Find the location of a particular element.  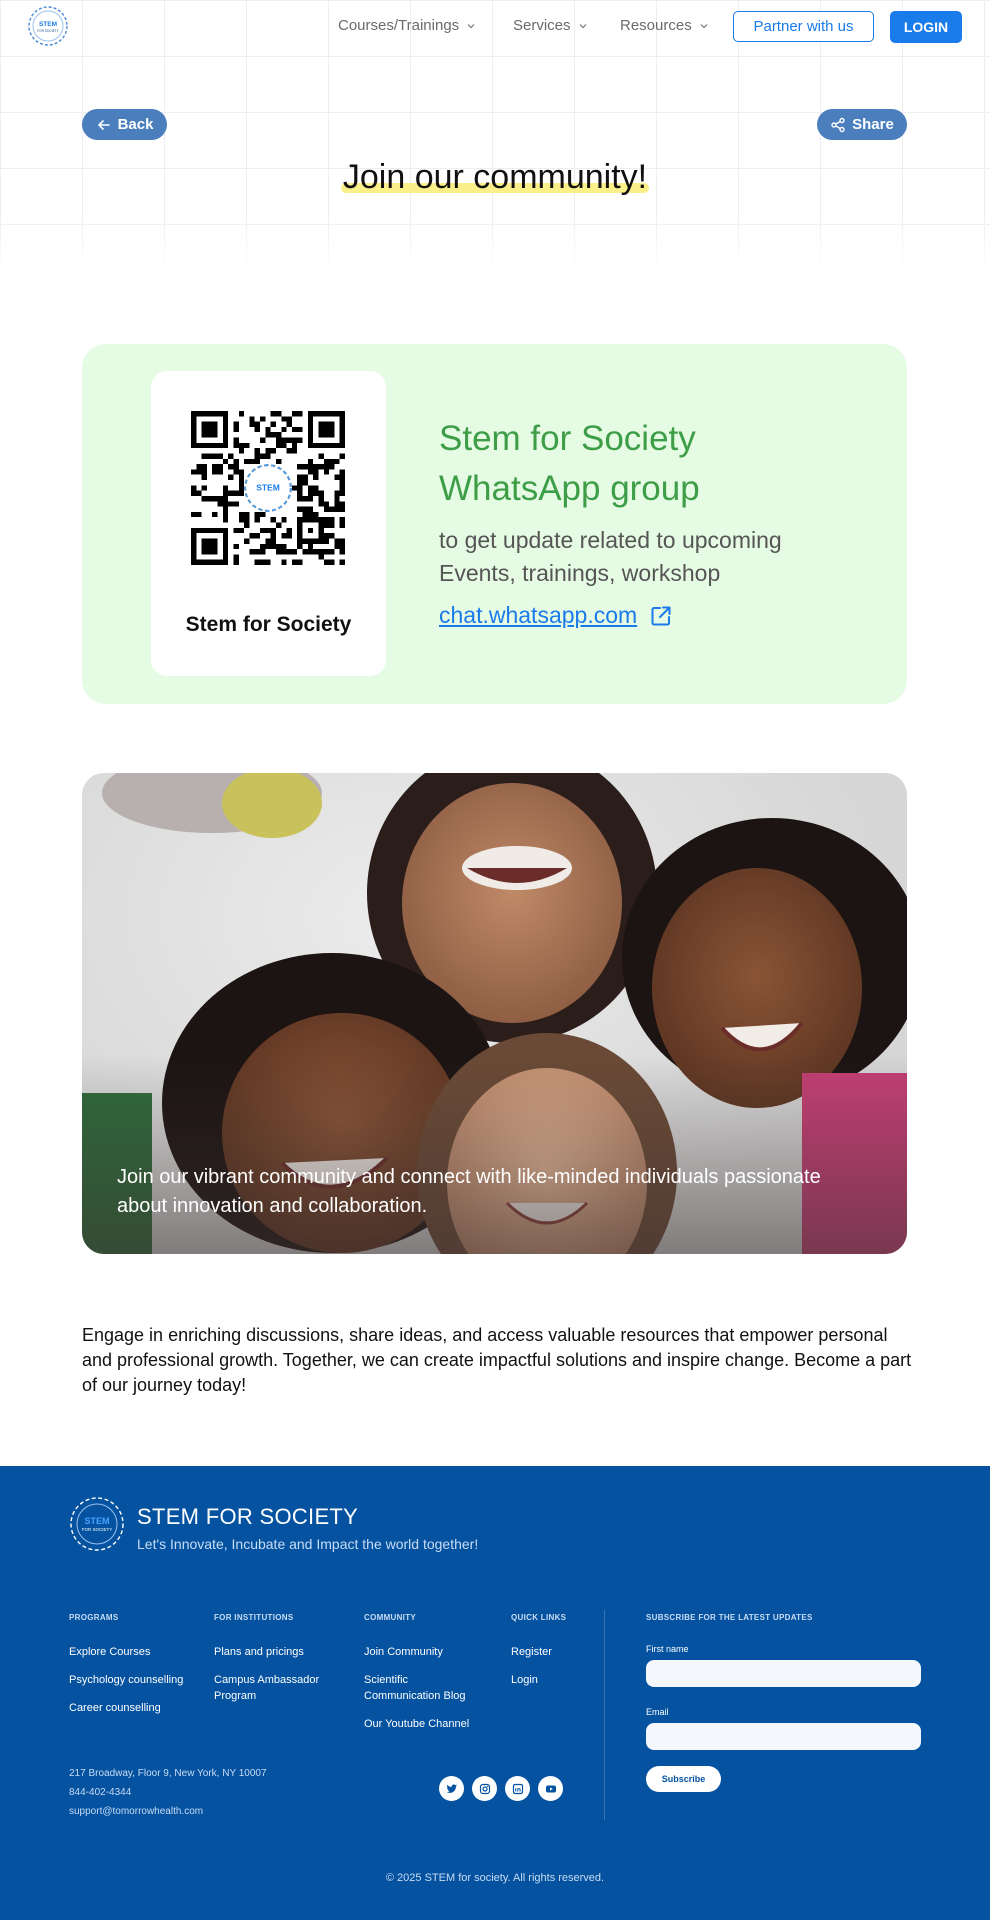

page-title: Join our community! is located at coordinates (495, 177).